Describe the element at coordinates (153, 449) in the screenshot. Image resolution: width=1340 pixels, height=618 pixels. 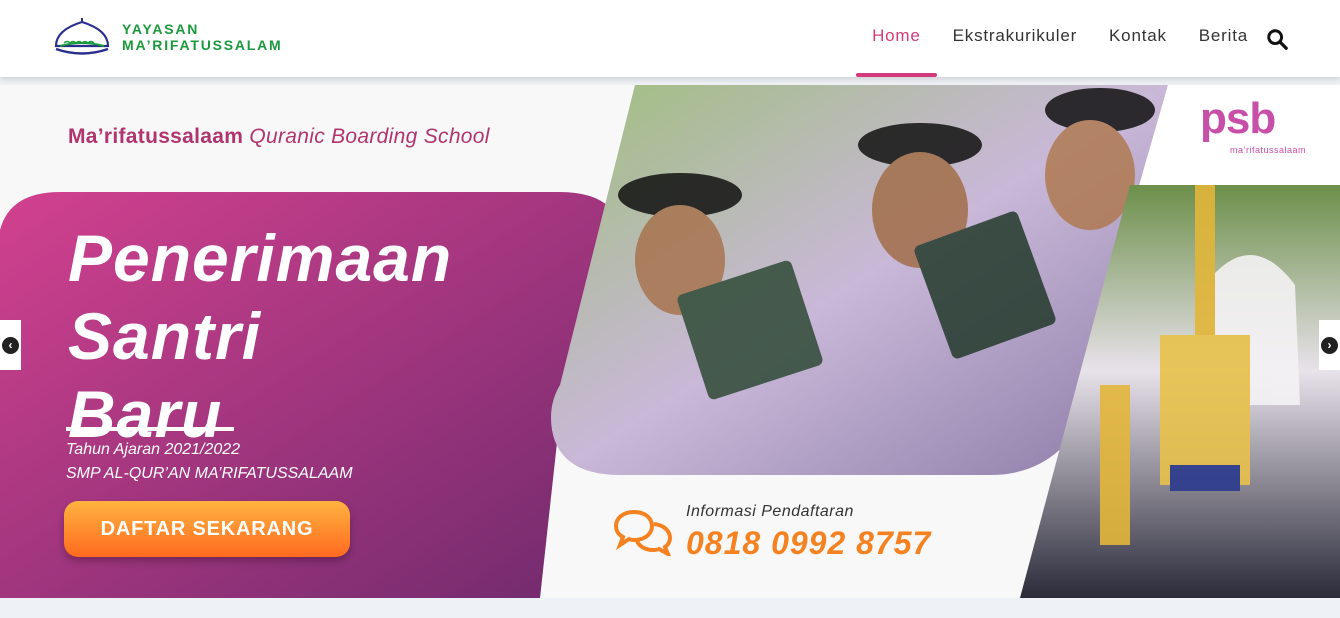
I see `academic-year-text: Tahun Ajaran 2021/2022` at that location.